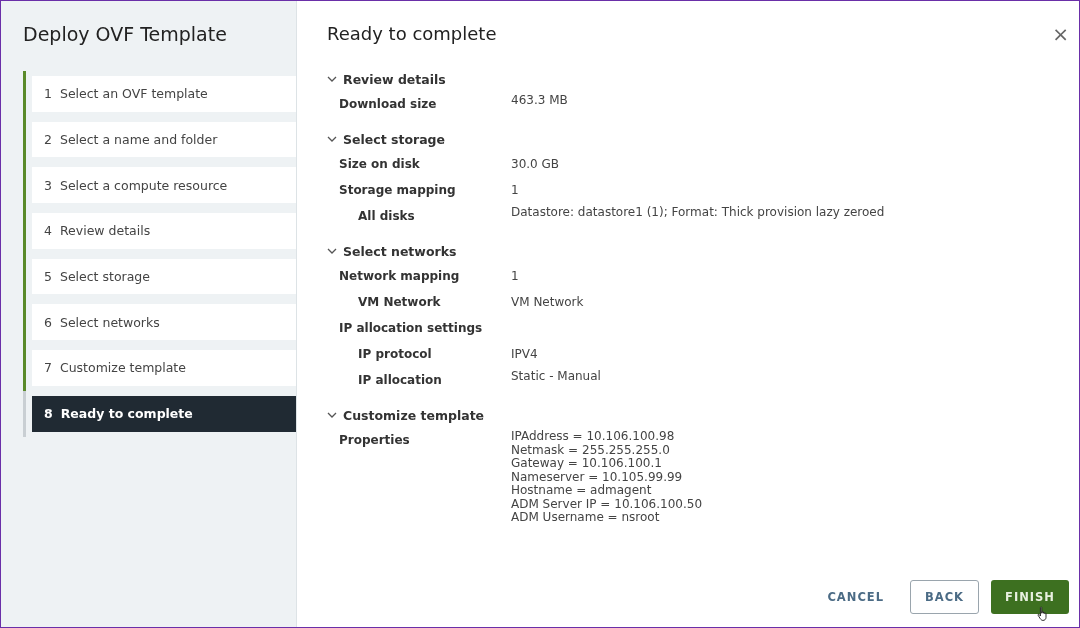 Image resolution: width=1080 pixels, height=628 pixels. I want to click on field-label: Size on disk, so click(379, 164).